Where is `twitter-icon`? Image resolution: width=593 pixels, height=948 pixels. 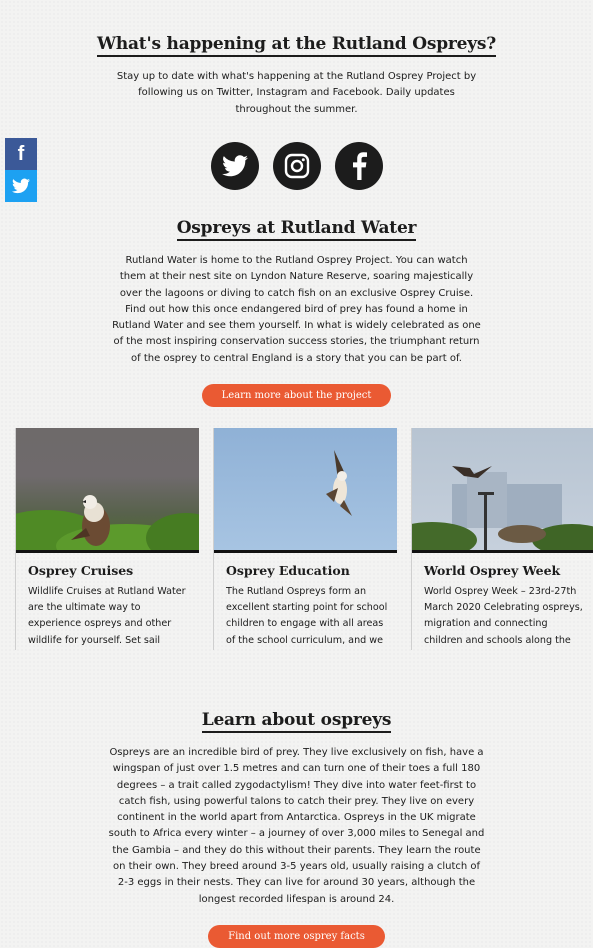 twitter-icon is located at coordinates (234, 166).